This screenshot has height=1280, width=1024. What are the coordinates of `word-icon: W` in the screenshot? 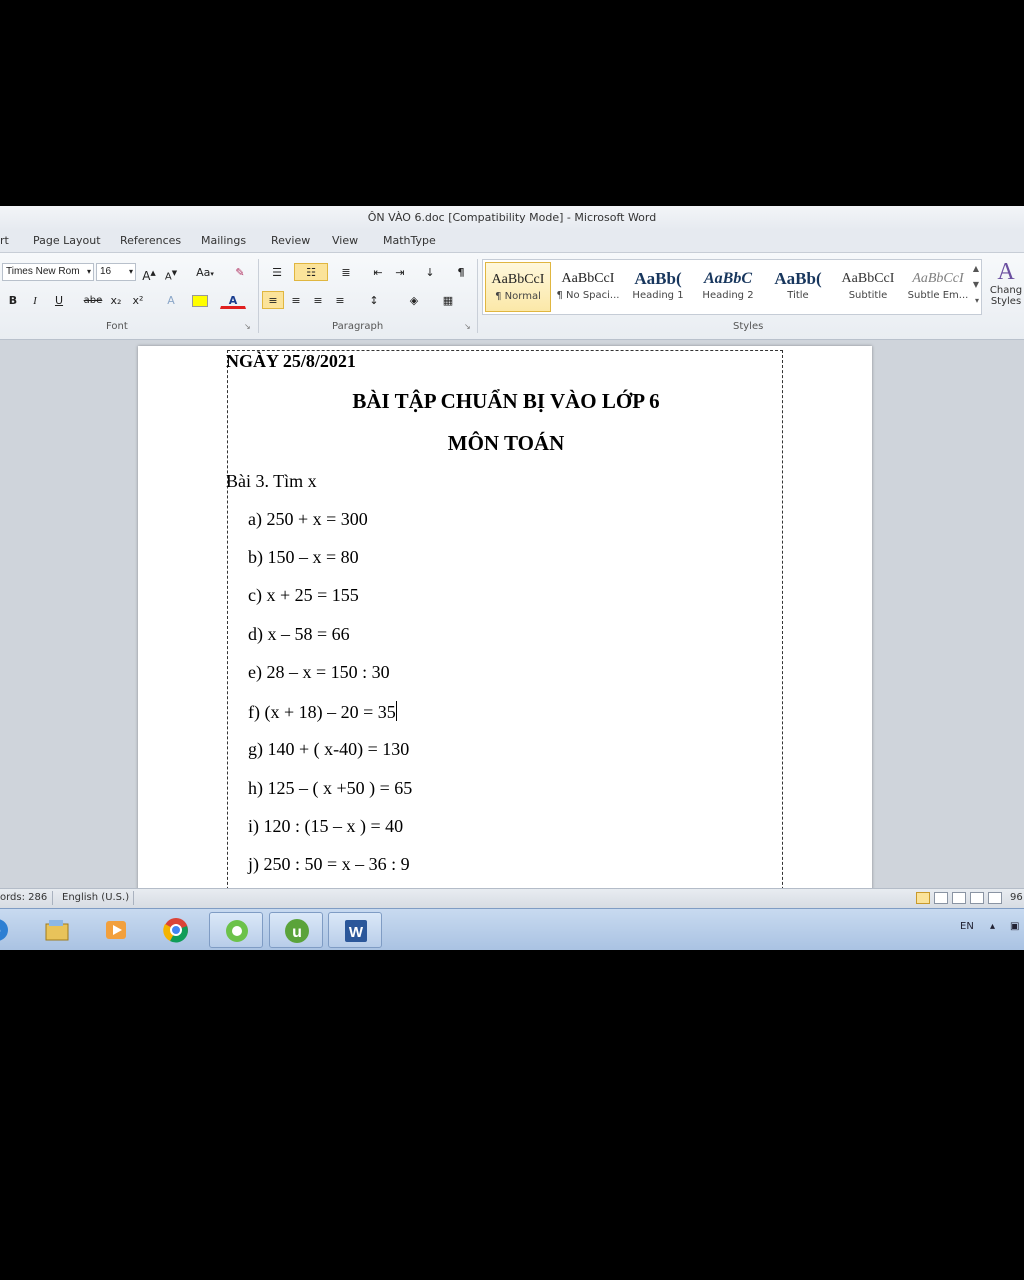 It's located at (356, 931).